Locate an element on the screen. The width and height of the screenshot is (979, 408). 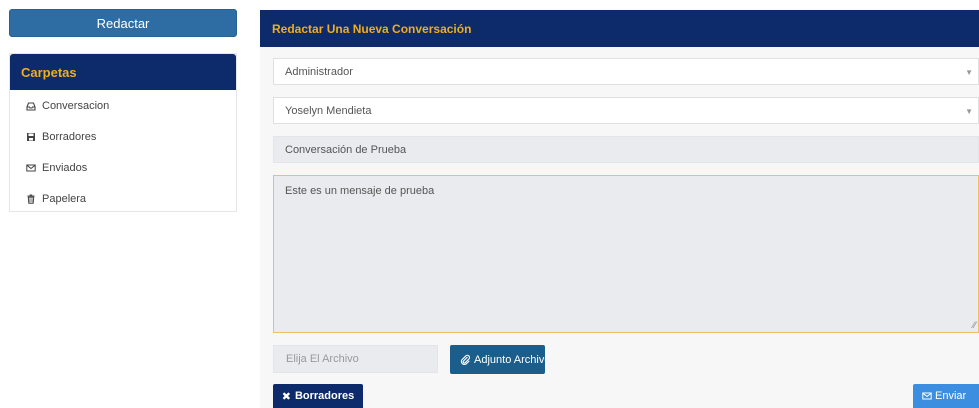
folders-title: Carpetas is located at coordinates (49, 72).